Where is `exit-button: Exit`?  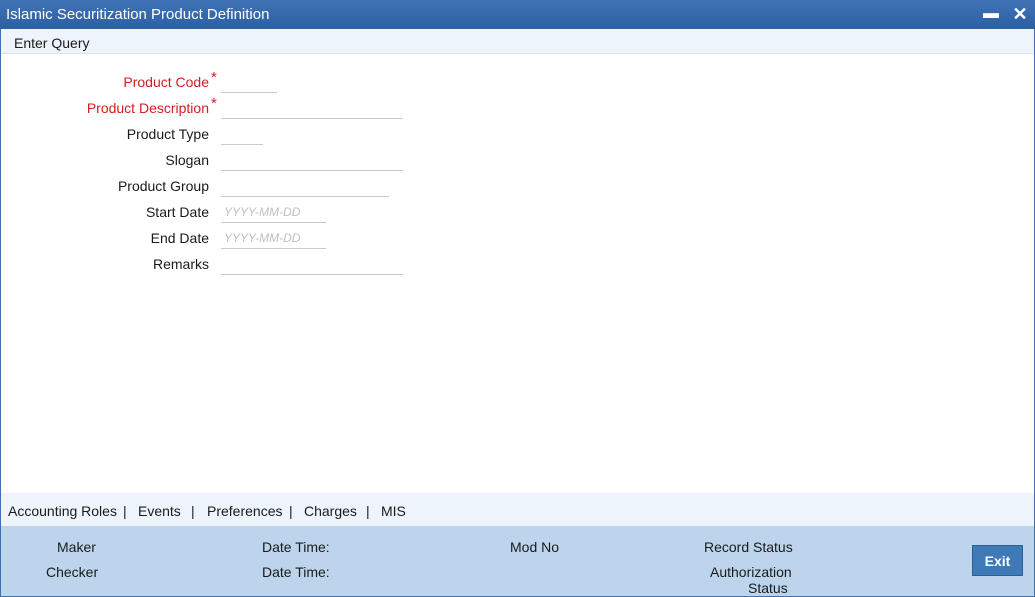 exit-button: Exit is located at coordinates (997, 560).